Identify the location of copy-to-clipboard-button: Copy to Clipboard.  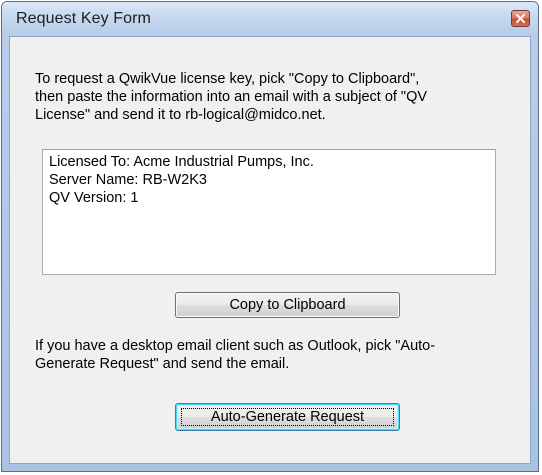
(287, 305).